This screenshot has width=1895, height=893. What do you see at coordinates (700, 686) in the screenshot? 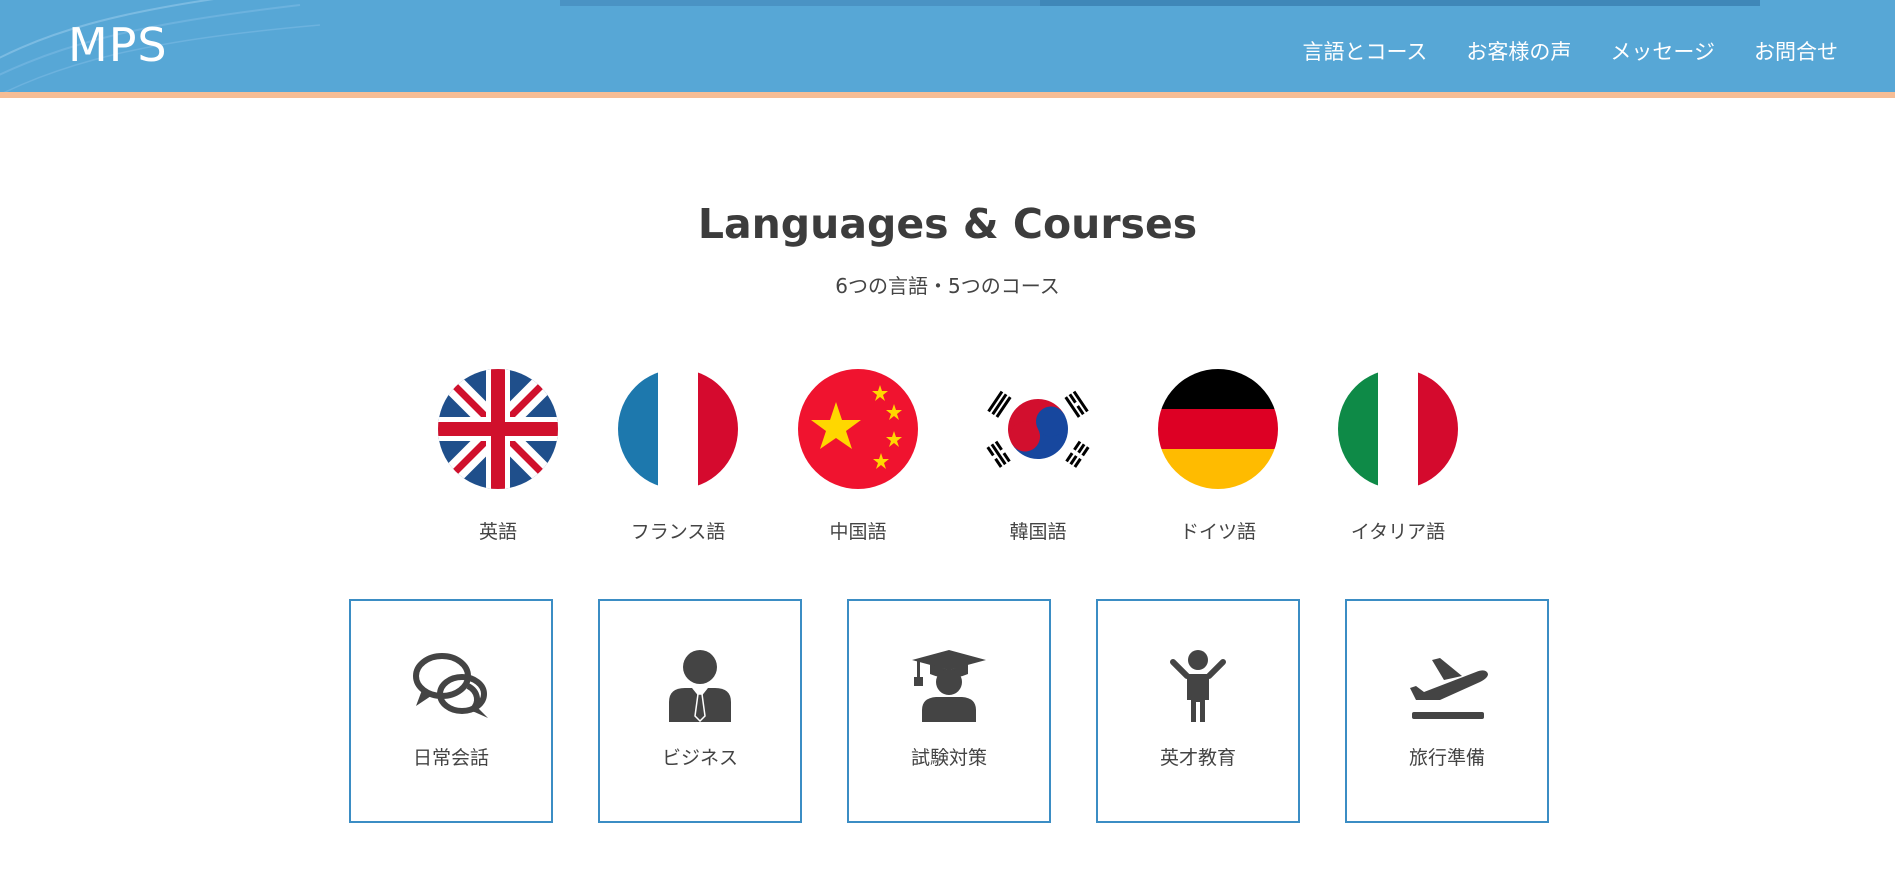
I see `businessman-icon` at bounding box center [700, 686].